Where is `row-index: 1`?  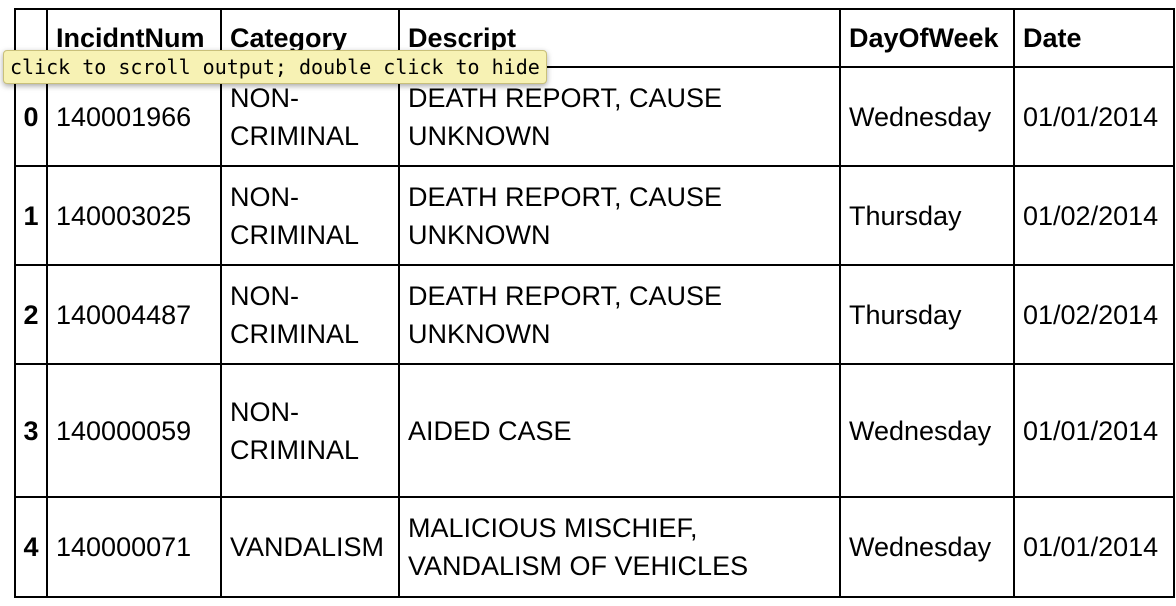
row-index: 1 is located at coordinates (31, 215).